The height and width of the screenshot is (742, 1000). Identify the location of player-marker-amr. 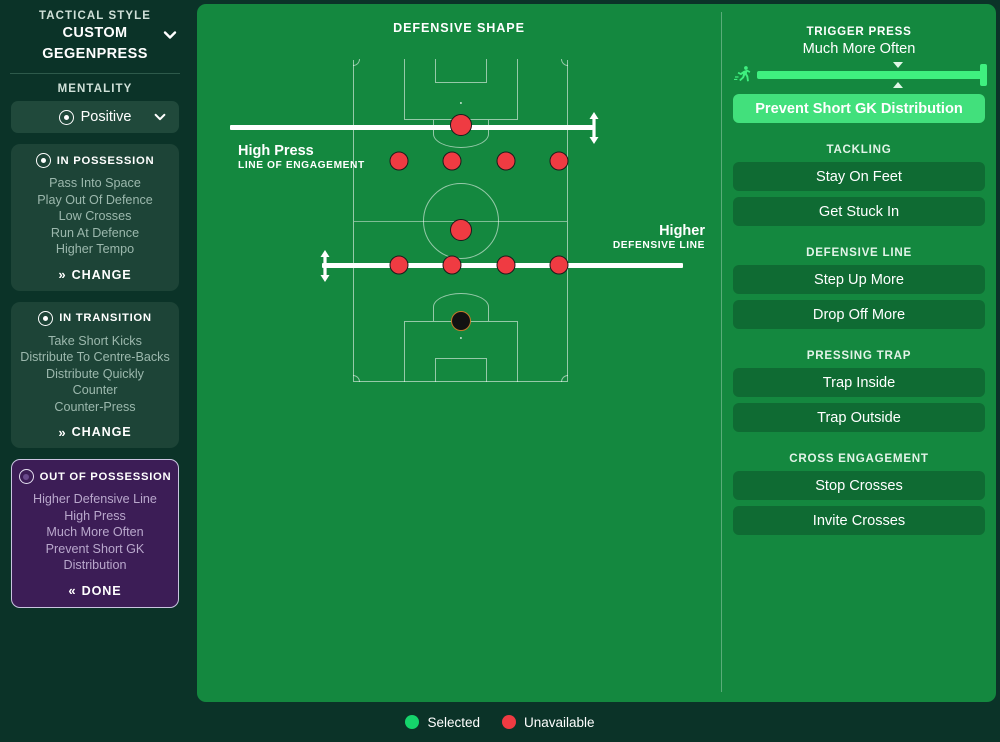
(559, 161).